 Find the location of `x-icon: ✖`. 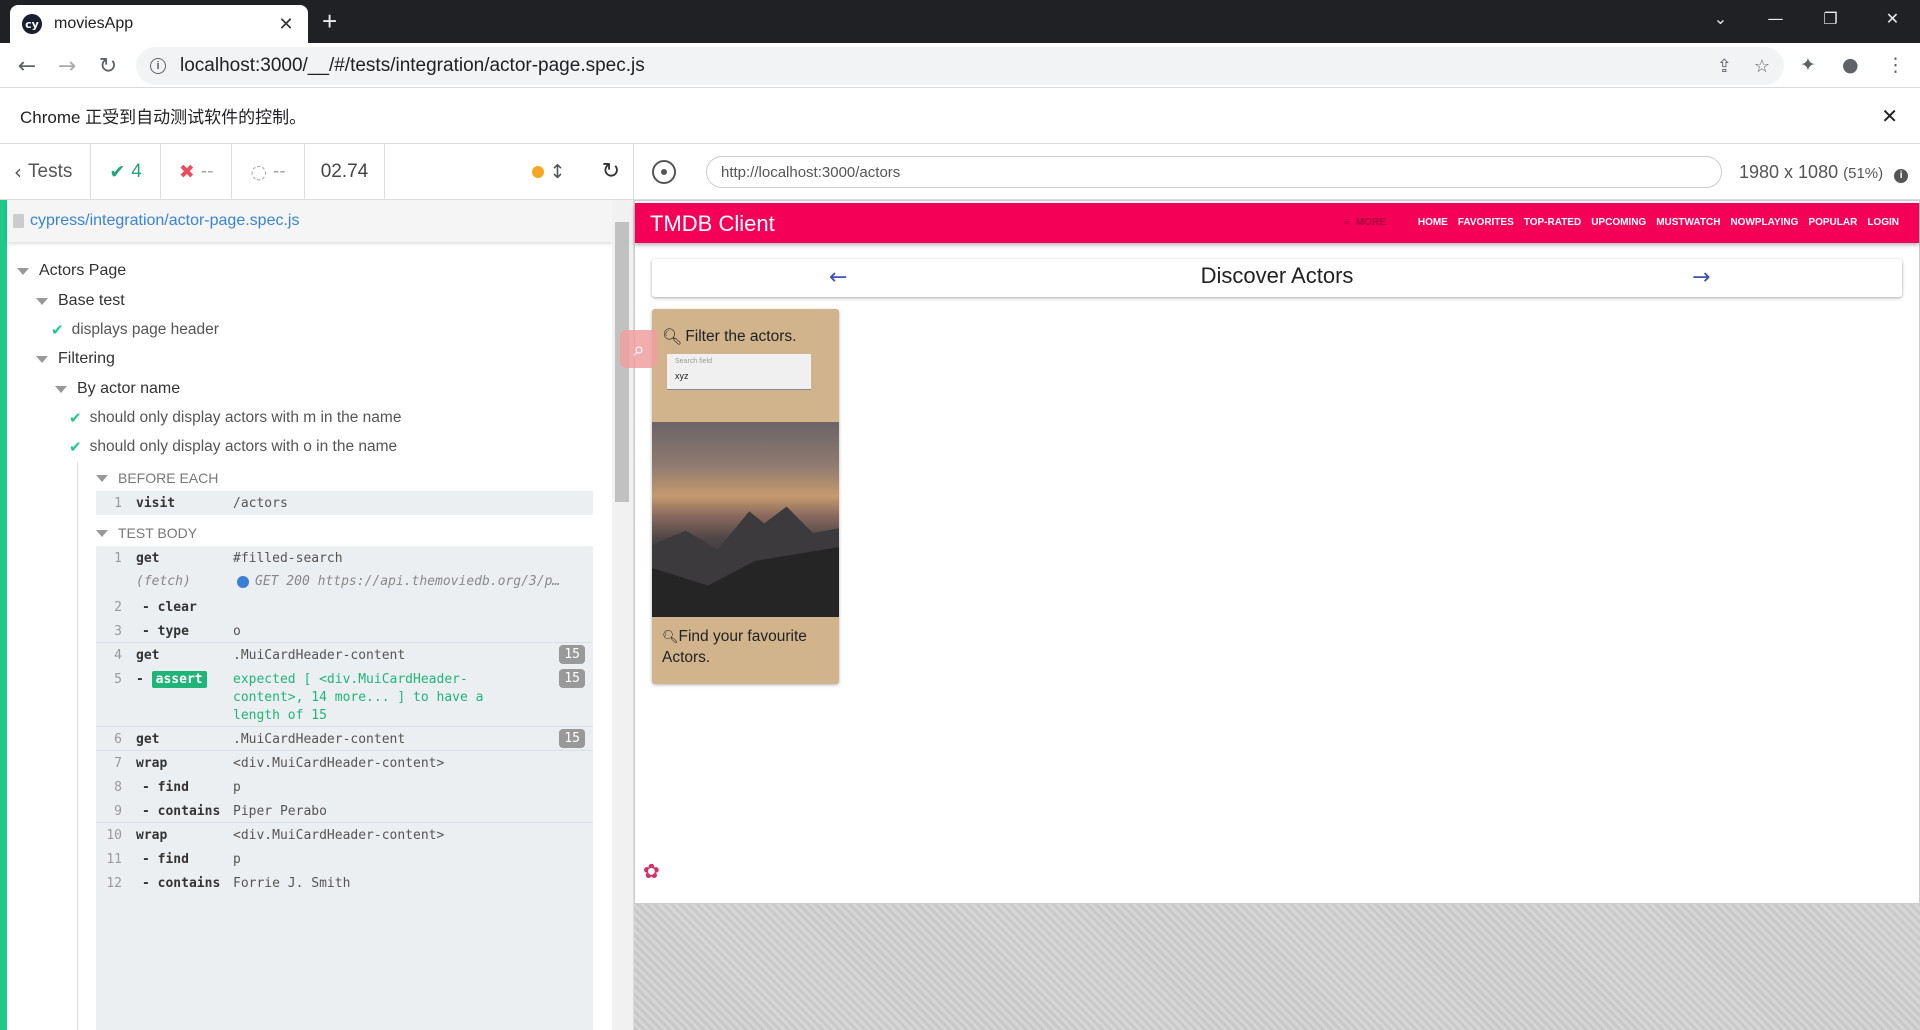

x-icon: ✖ is located at coordinates (186, 171).